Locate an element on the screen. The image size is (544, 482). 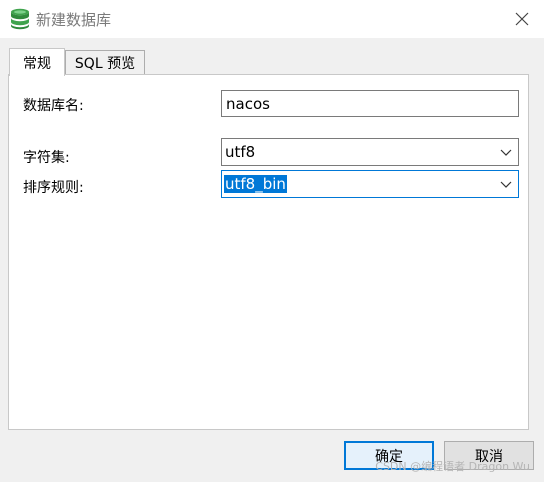
tab-sql-preview: SQL 预览 is located at coordinates (105, 62).